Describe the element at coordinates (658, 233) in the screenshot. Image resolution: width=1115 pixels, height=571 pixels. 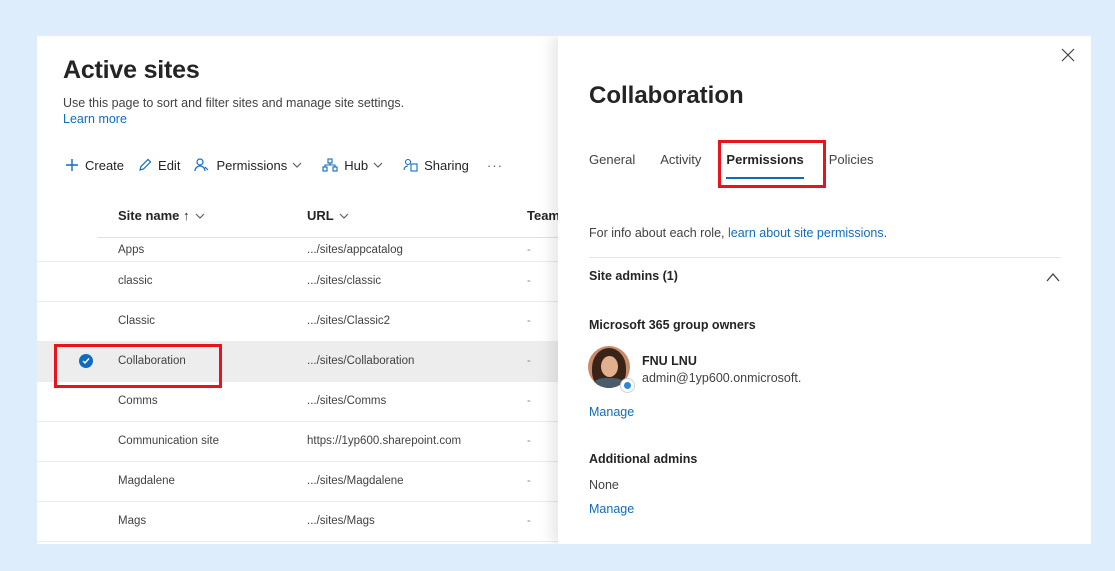
I see `info-prefix: For info about each role,` at that location.